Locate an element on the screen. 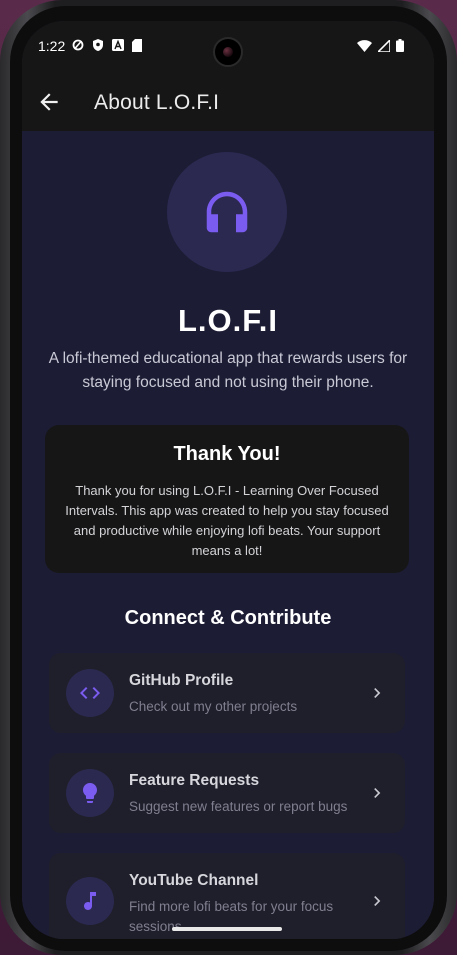  signal-icon is located at coordinates (384, 45).